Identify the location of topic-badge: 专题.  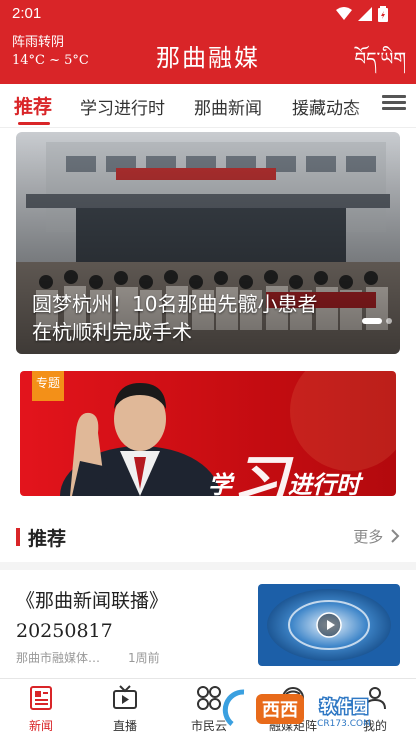
(48, 386).